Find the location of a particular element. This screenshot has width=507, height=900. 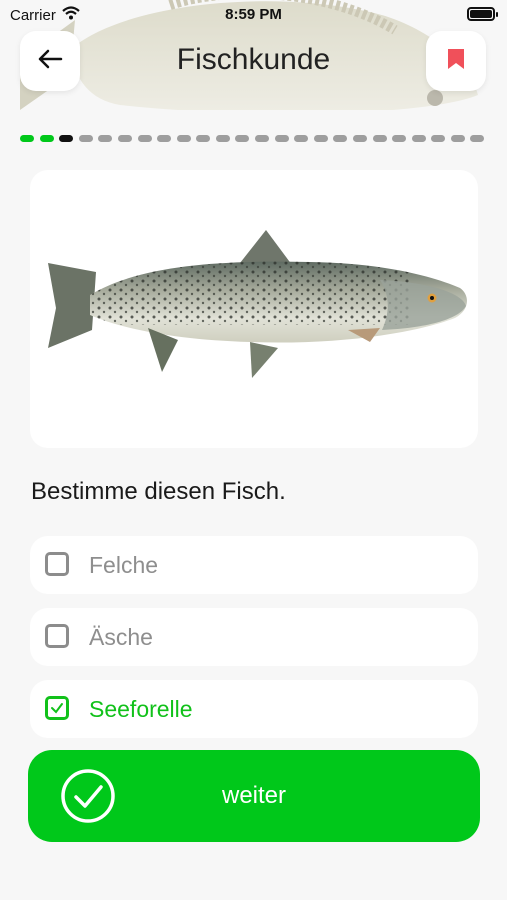

bookmark-icon is located at coordinates (456, 61).